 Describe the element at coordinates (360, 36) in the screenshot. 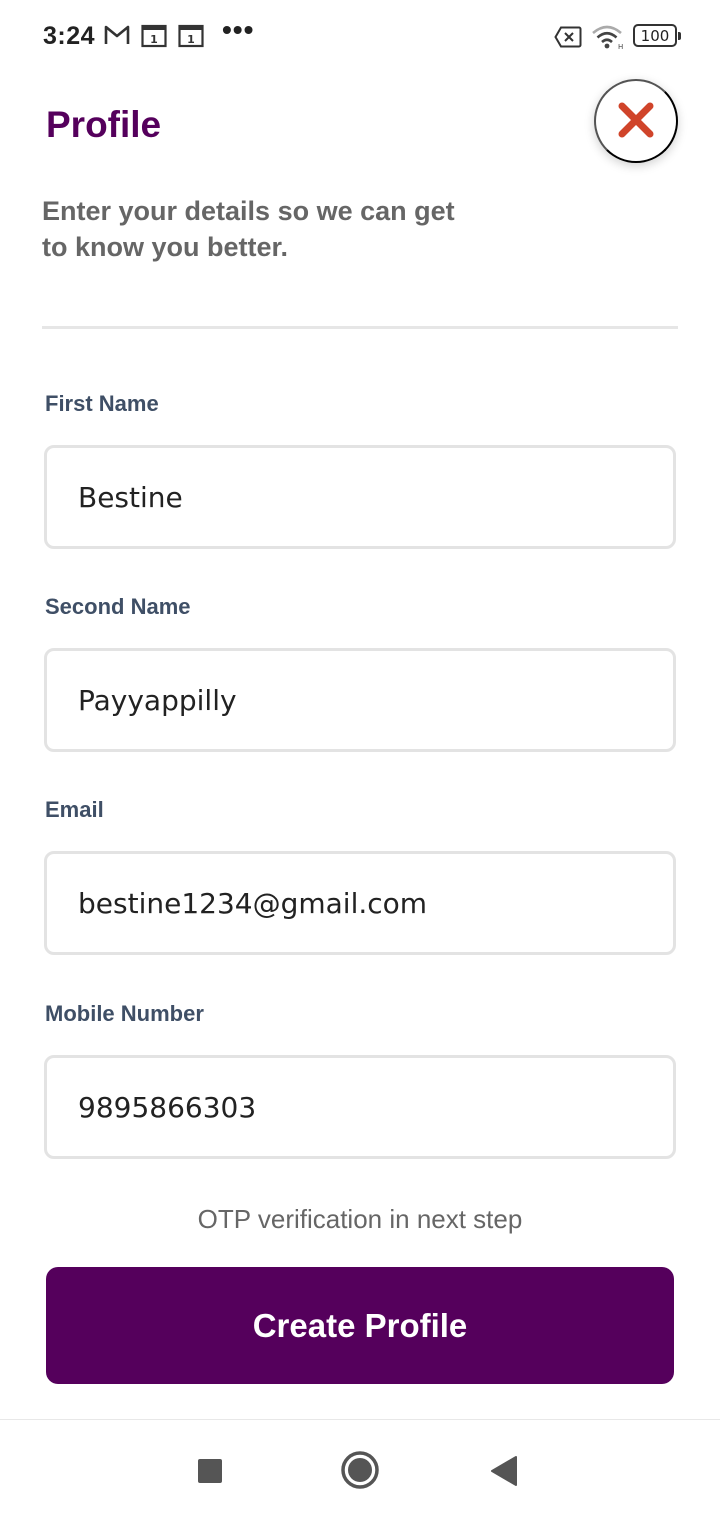

I see `status-bar: 3:24 1 1 ••• H 100` at that location.